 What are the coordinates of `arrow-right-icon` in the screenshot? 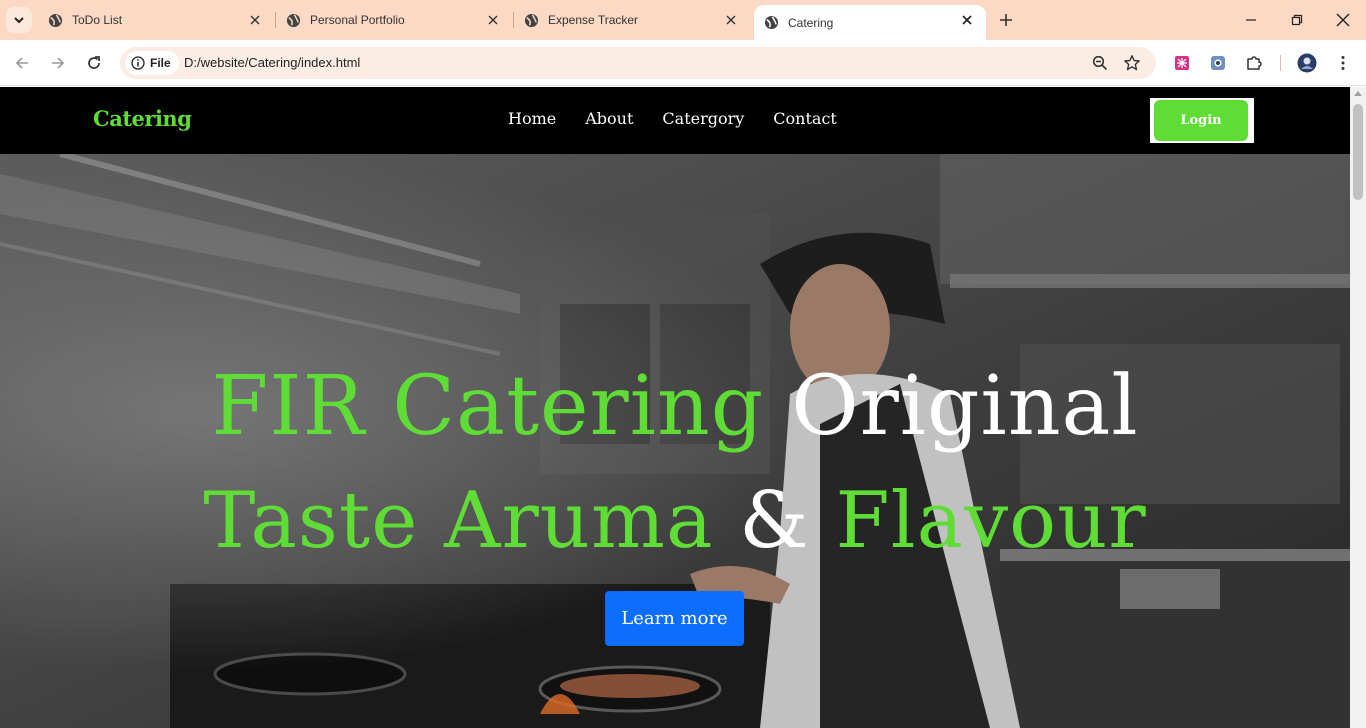 It's located at (58, 63).